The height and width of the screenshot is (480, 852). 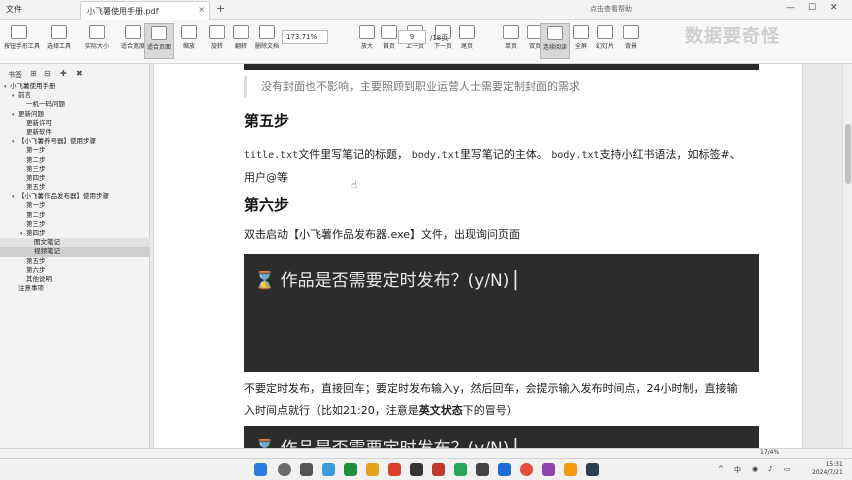 I want to click on hand-button: 按钮手形工具, so click(x=22, y=36).